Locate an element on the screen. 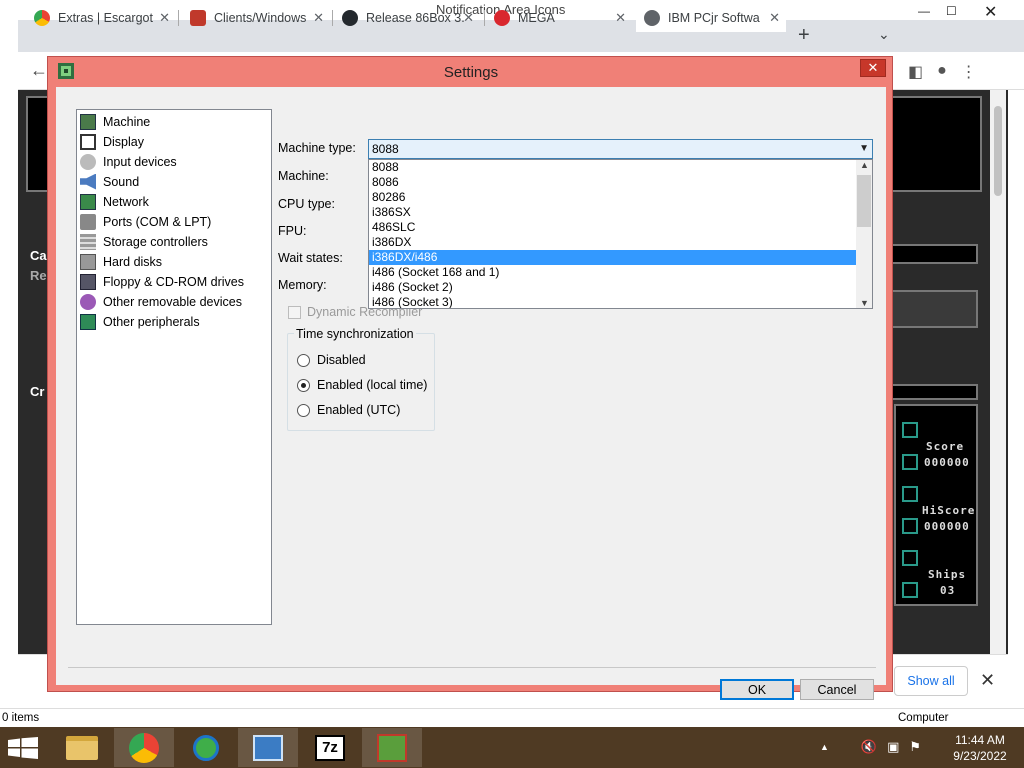  floppy-icon is located at coordinates (88, 281).